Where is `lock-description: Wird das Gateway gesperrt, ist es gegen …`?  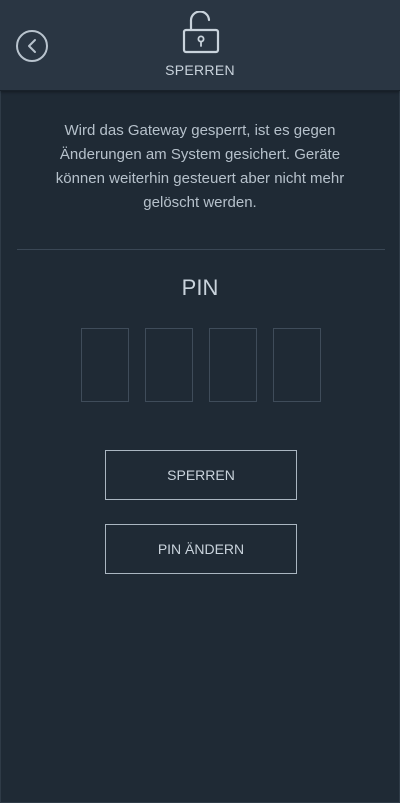 lock-description: Wird das Gateway gesperrt, ist es gegen … is located at coordinates (200, 166).